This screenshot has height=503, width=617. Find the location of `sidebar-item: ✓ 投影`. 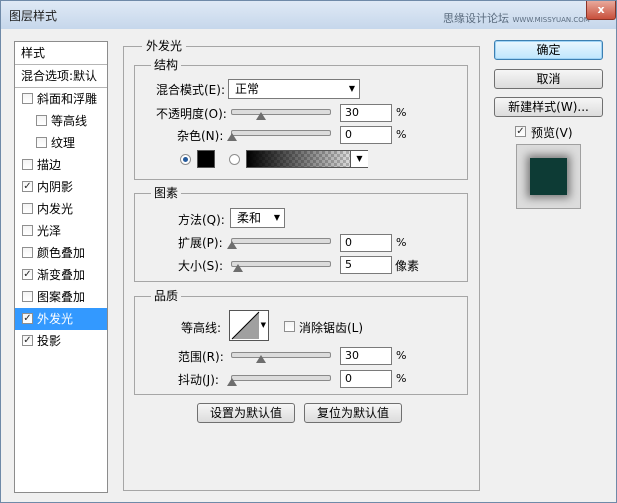

sidebar-item: ✓ 投影 is located at coordinates (61, 341).